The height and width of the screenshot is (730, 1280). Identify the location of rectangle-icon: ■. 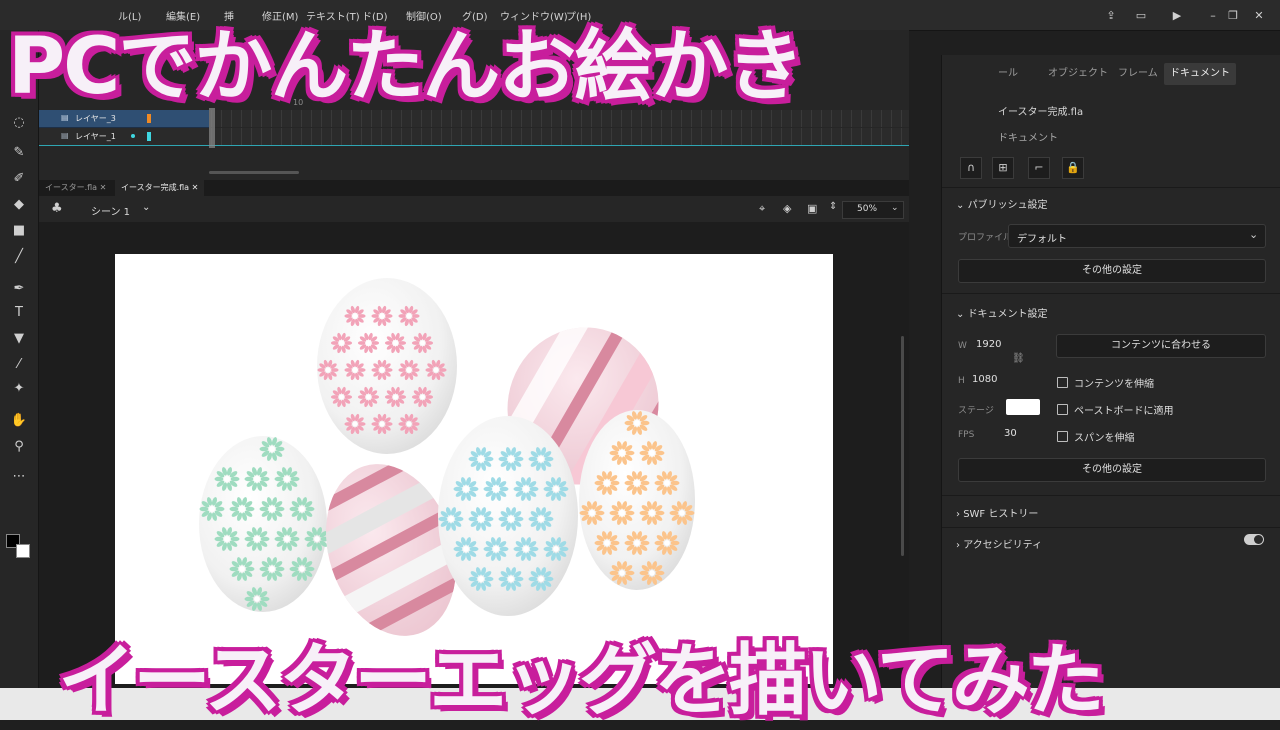
(19, 230).